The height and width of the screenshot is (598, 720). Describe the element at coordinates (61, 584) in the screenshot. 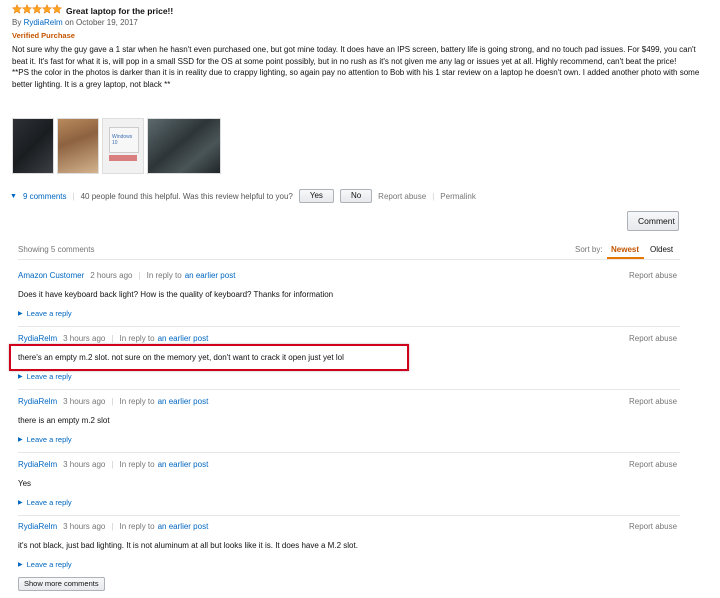

I see `show-more-comments-button: Show more comments` at that location.